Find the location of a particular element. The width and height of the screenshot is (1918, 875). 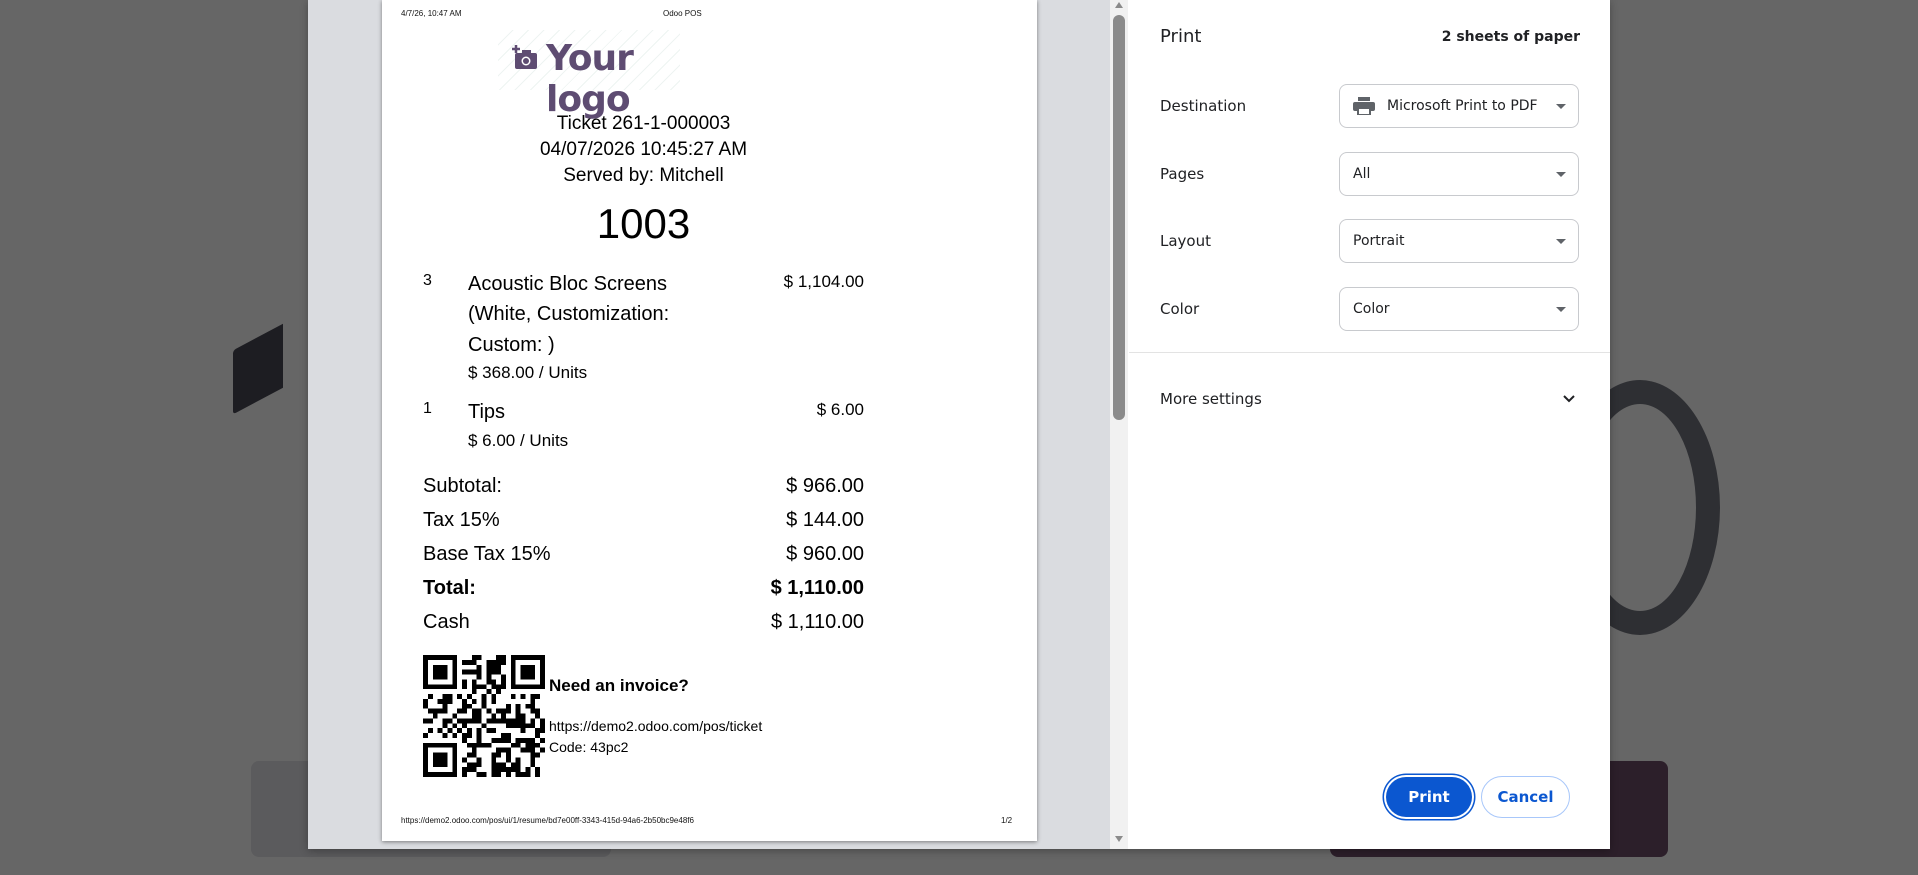

cash-value: $ 1,110.00 is located at coordinates (817, 622).